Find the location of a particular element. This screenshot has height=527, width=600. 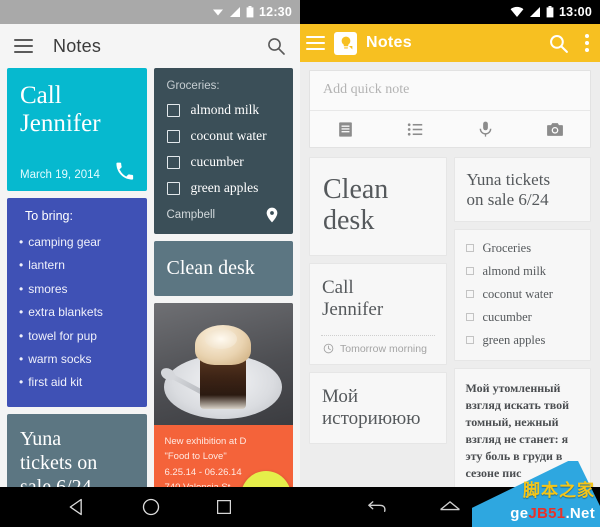

card-title: Clean desk is located at coordinates (210, 268).